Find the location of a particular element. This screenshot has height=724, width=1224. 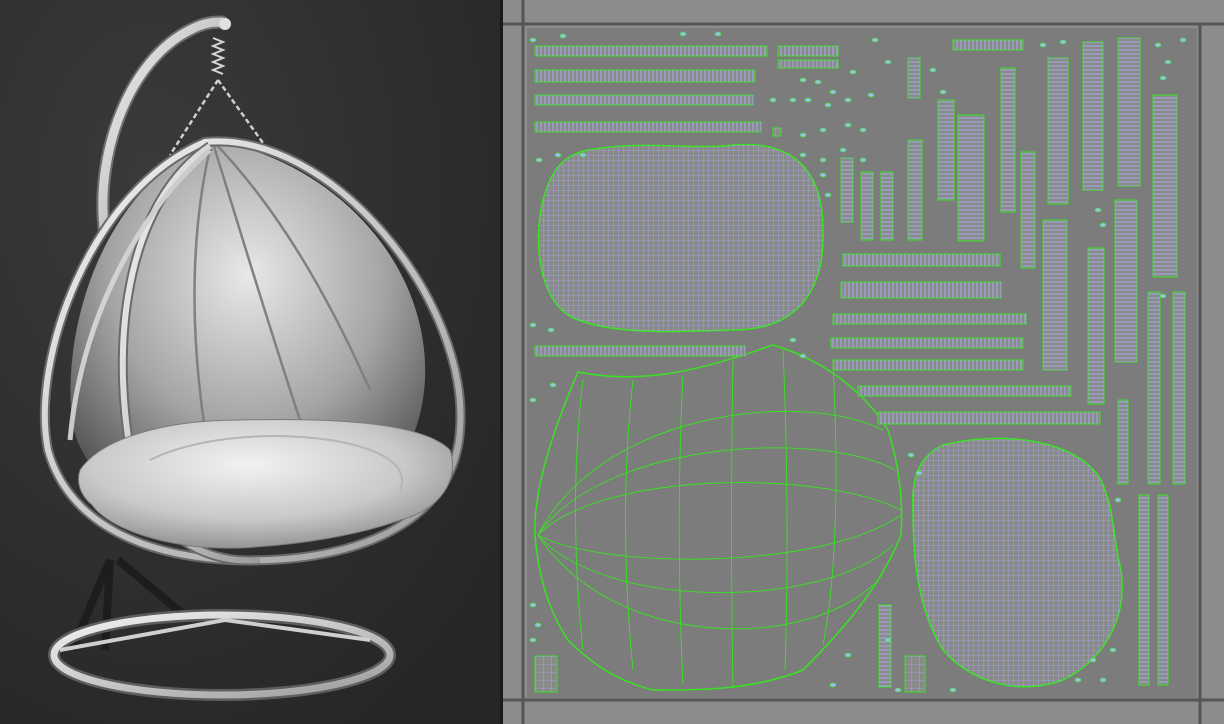

stand-cap is located at coordinates (225, 24).